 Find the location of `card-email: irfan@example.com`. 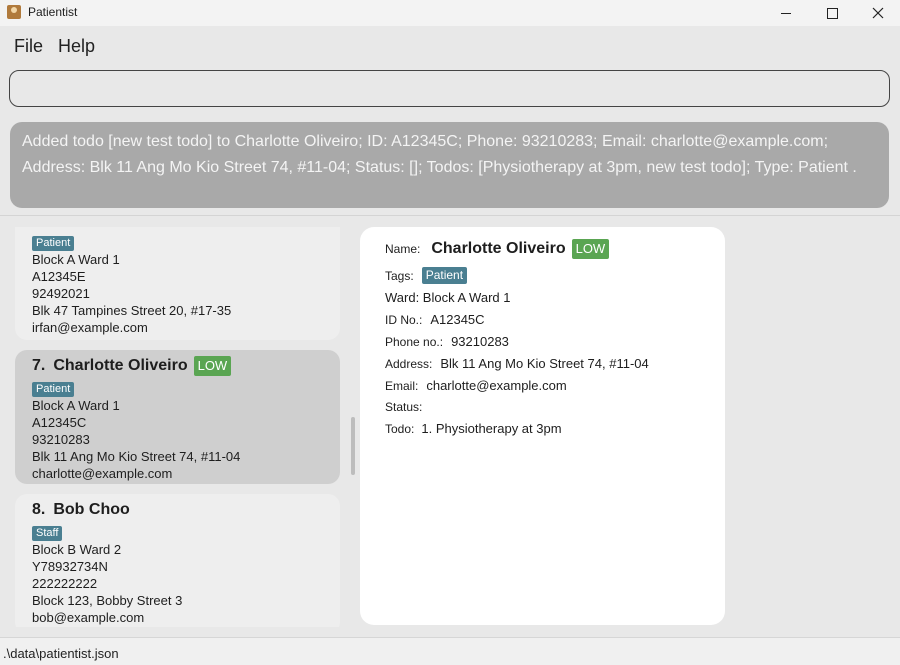

card-email: irfan@example.com is located at coordinates (90, 327).